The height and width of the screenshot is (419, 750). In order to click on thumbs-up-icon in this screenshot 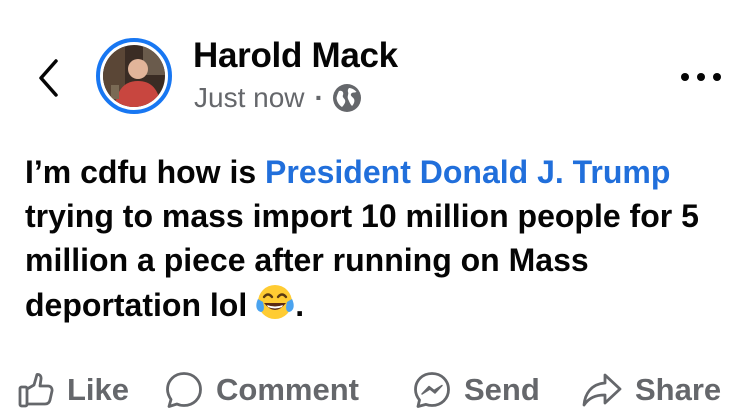, I will do `click(36, 390)`.